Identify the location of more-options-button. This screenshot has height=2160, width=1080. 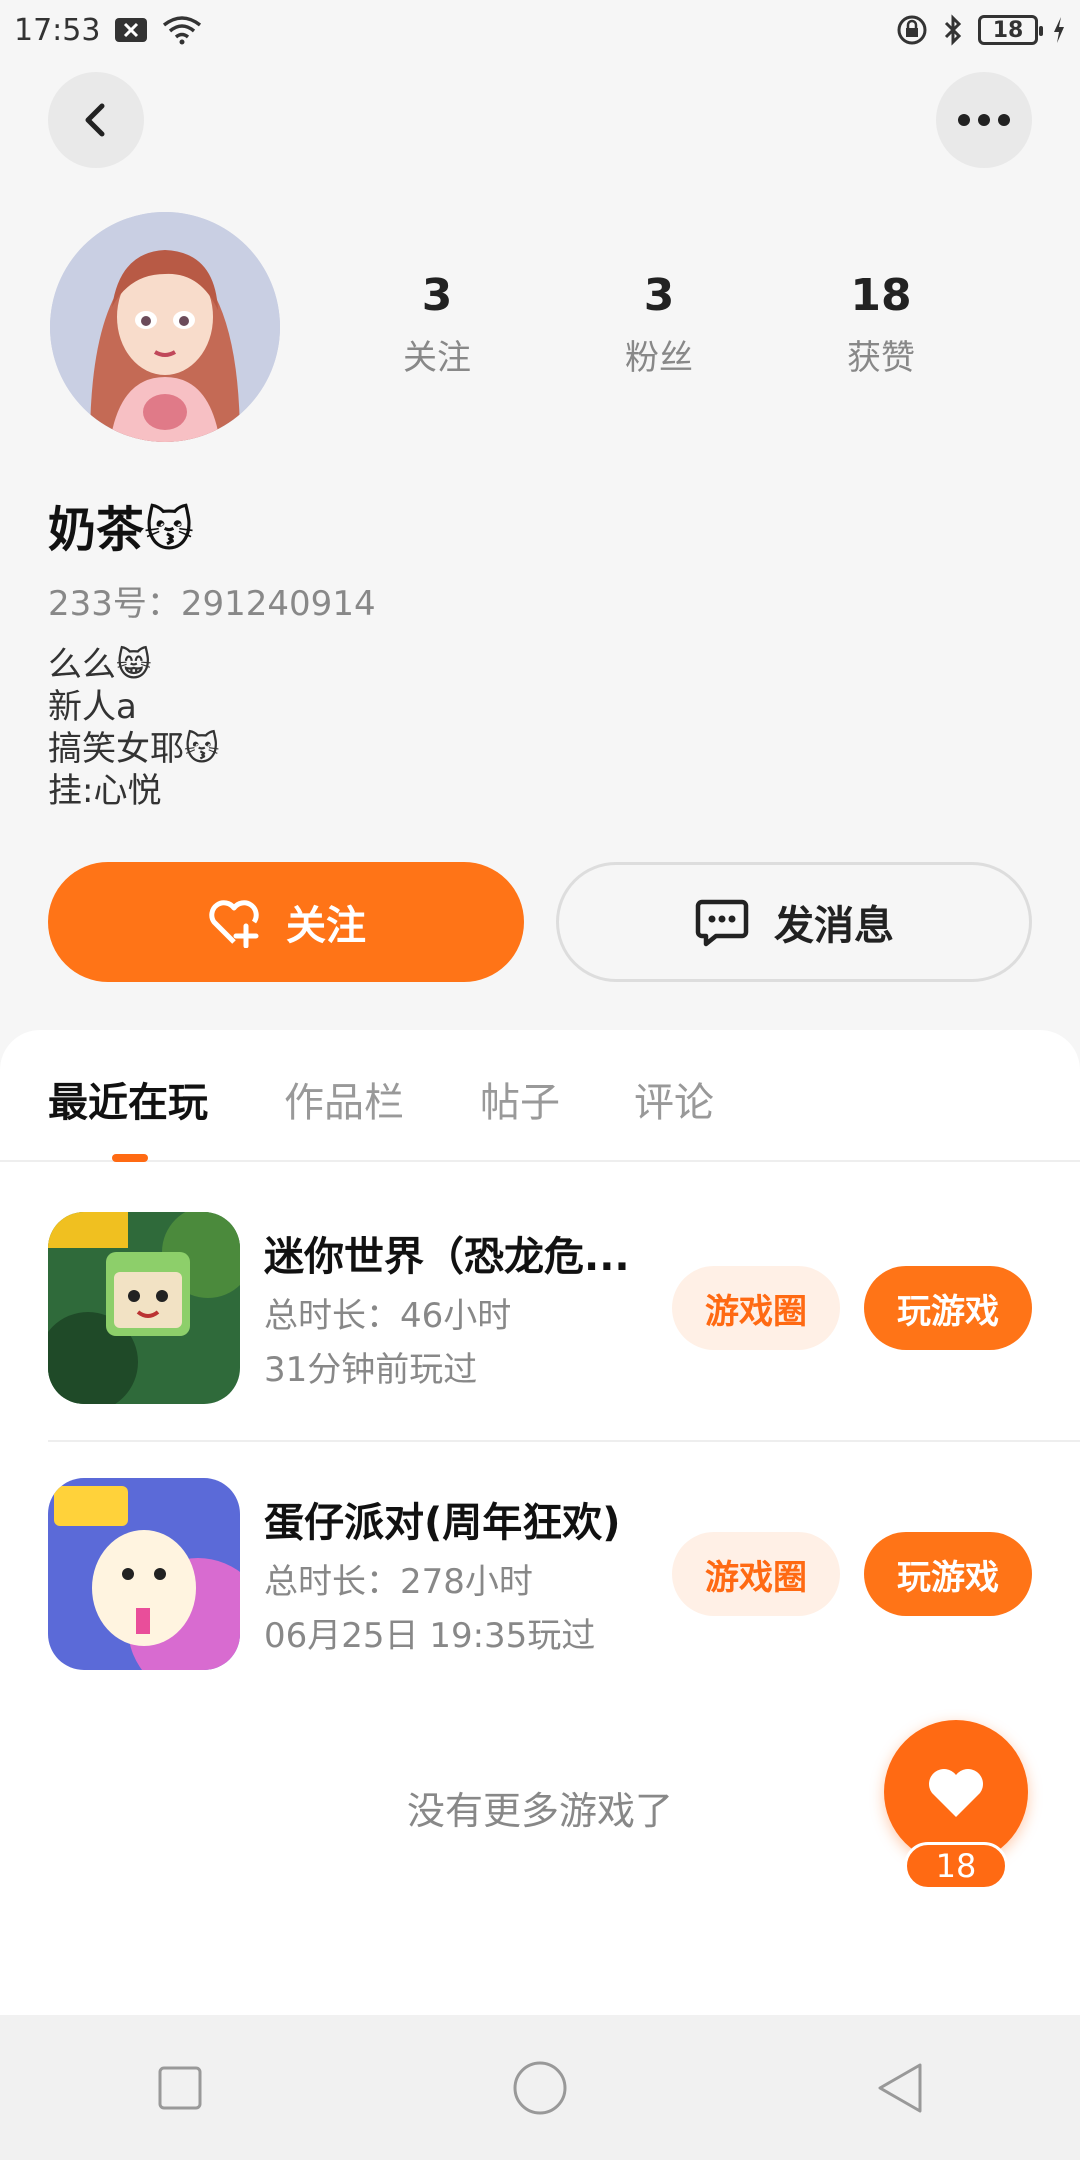
(984, 120).